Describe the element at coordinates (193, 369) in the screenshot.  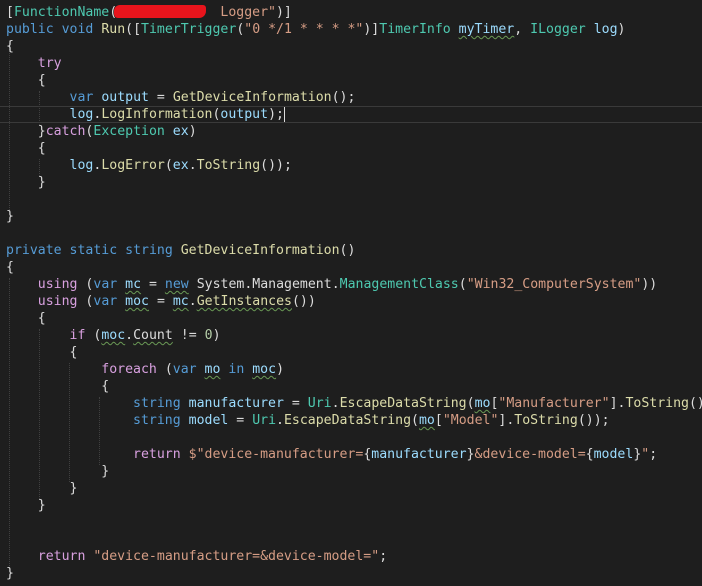
I see `code-line: foreach (var mo in moc)` at that location.